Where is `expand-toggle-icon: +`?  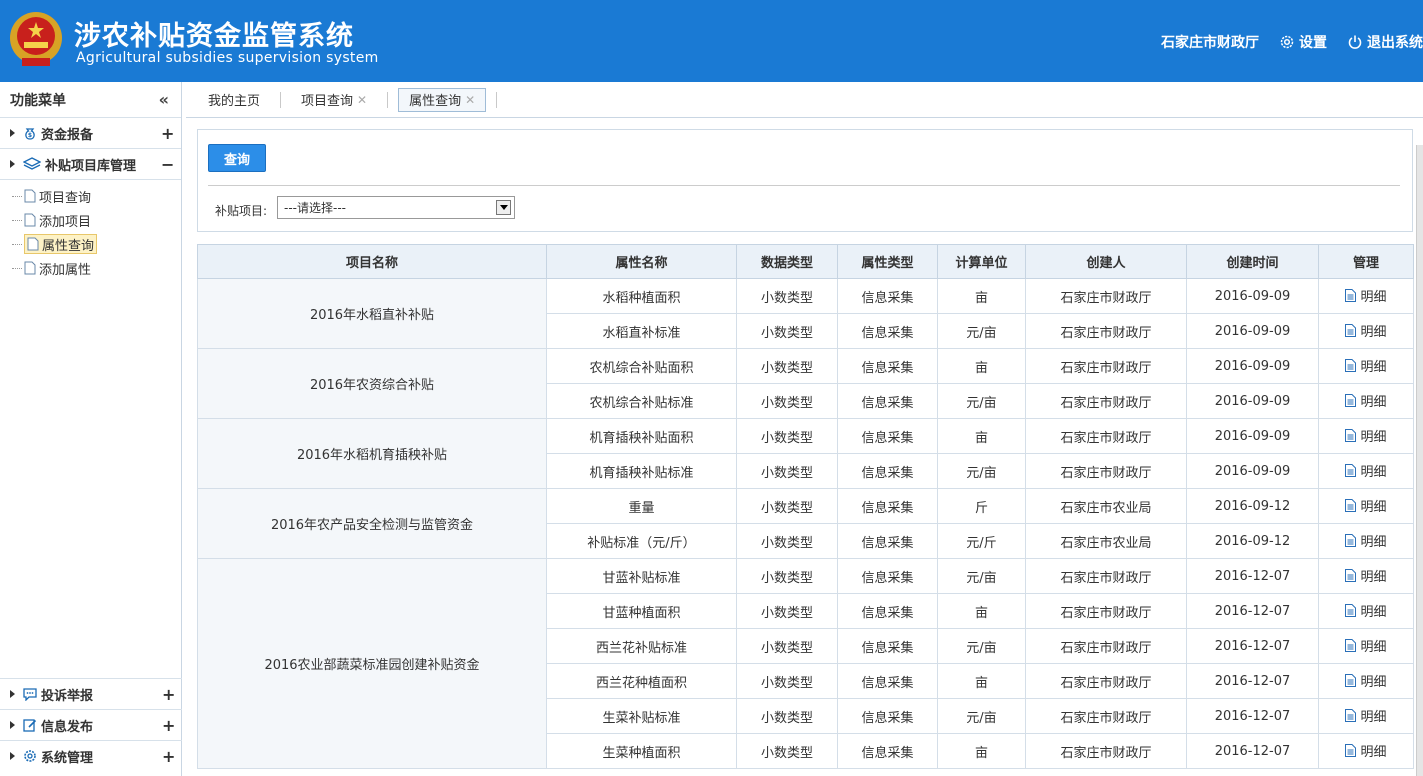
expand-toggle-icon: + is located at coordinates (169, 694).